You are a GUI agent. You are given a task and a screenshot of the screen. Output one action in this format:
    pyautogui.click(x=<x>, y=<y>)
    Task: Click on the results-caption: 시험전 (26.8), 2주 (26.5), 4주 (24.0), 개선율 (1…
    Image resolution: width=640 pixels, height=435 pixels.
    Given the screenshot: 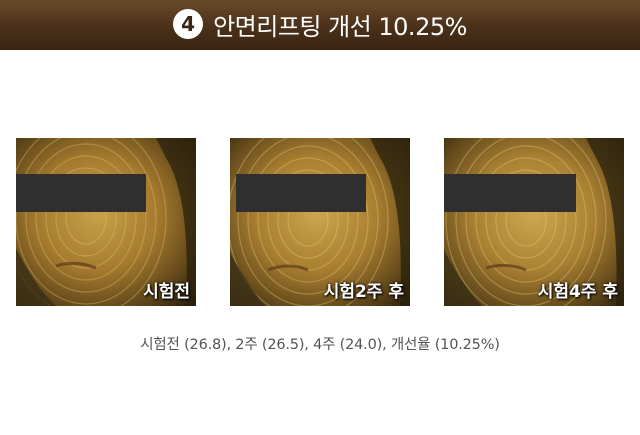 What is the action you would take?
    pyautogui.click(x=320, y=345)
    